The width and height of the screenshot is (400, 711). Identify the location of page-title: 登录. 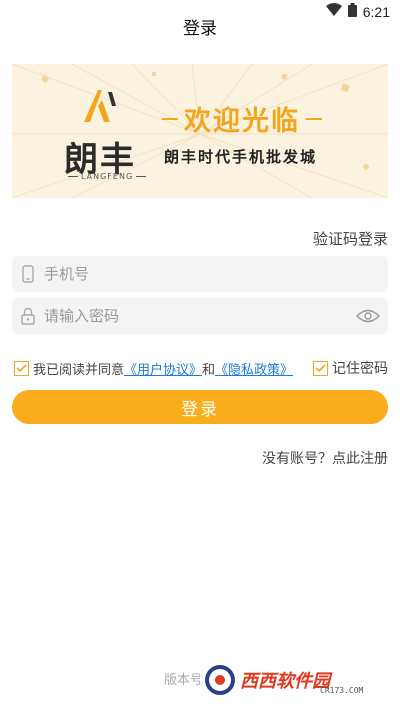
(200, 29).